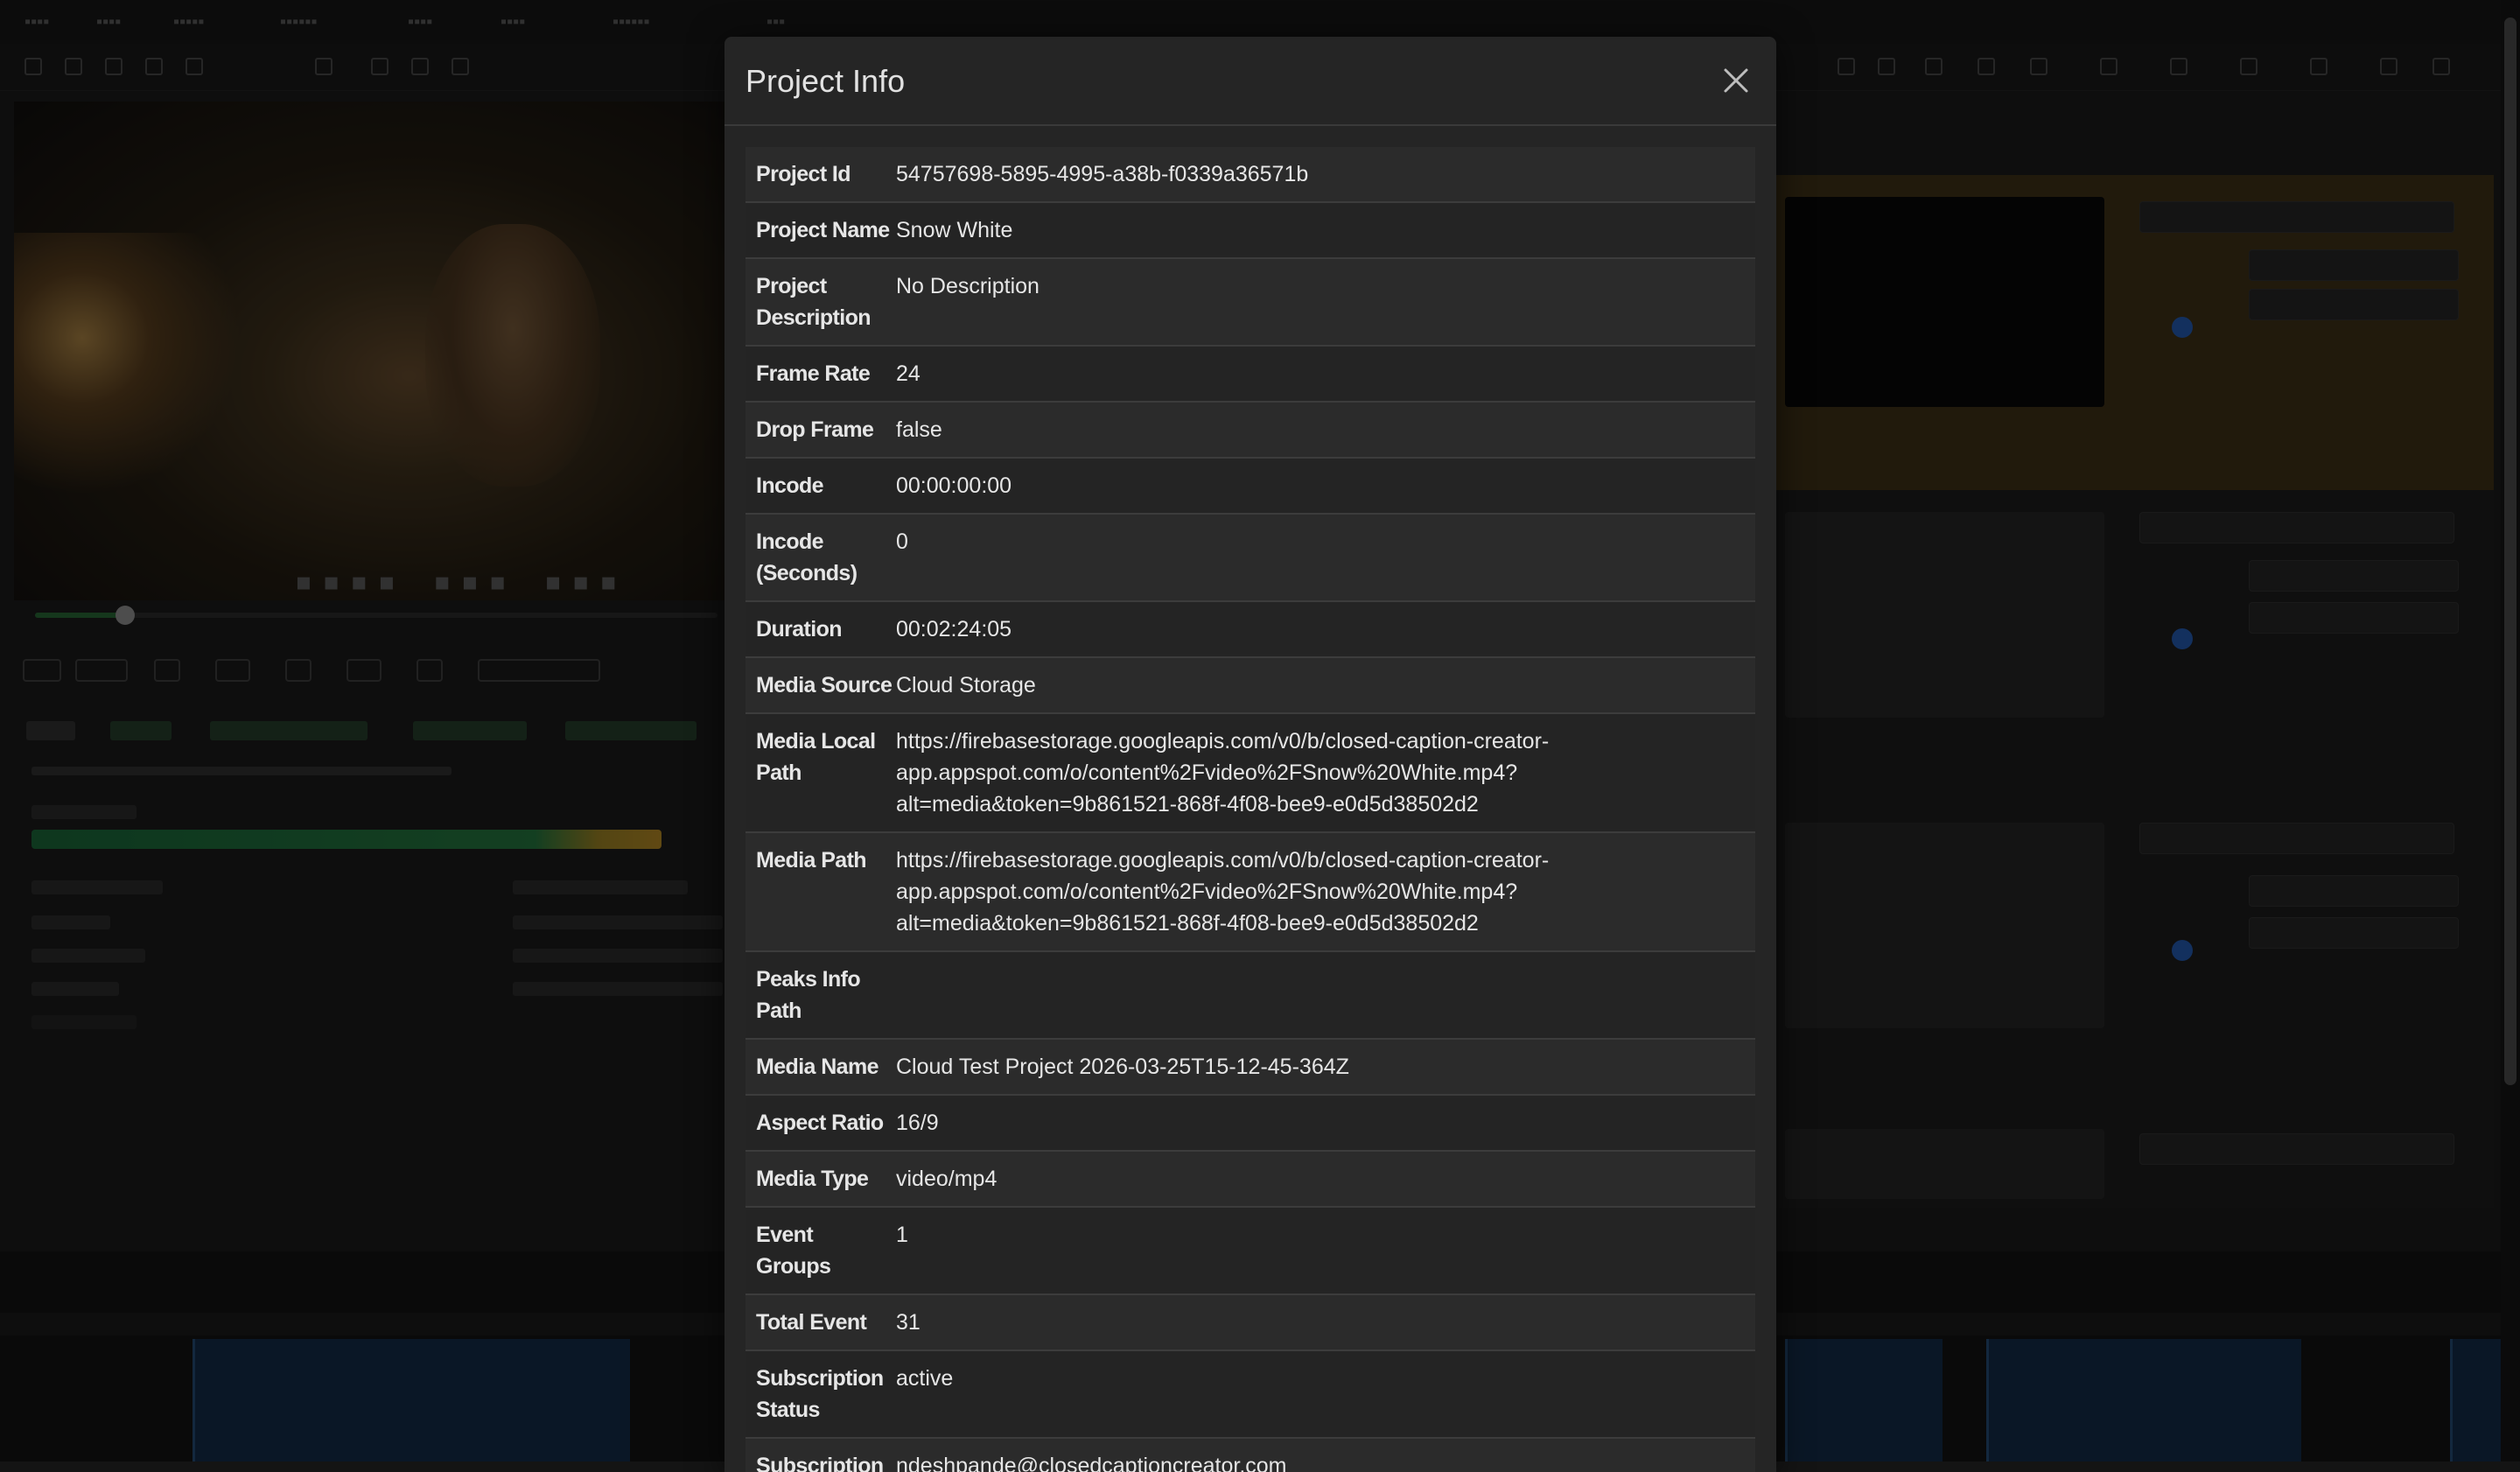 The width and height of the screenshot is (2520, 1472). What do you see at coordinates (1250, 486) in the screenshot?
I see `info-row: Incode 00:00:00:00` at bounding box center [1250, 486].